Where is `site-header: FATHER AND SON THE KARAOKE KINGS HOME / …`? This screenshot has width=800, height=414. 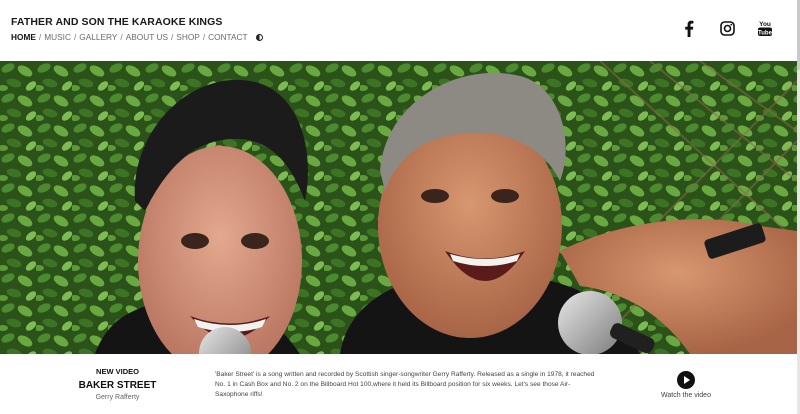
site-header: FATHER AND SON THE KARAOKE KINGS HOME / … is located at coordinates (400, 30).